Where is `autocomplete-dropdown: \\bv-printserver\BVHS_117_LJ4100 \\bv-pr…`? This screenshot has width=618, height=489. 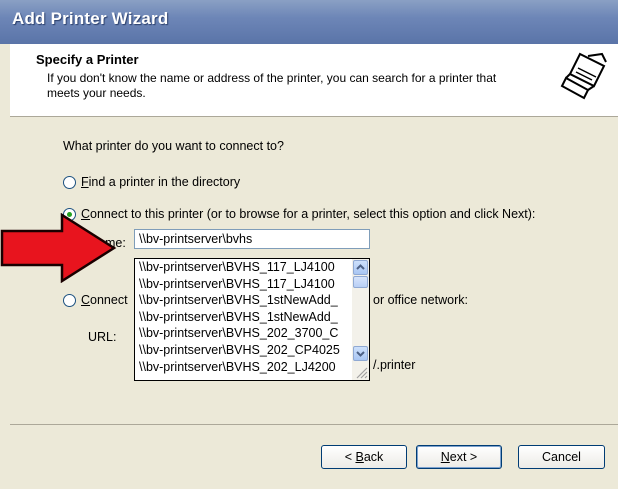
autocomplete-dropdown: \\bv-printserver\BVHS_117_LJ4100 \\bv-pr… is located at coordinates (252, 319).